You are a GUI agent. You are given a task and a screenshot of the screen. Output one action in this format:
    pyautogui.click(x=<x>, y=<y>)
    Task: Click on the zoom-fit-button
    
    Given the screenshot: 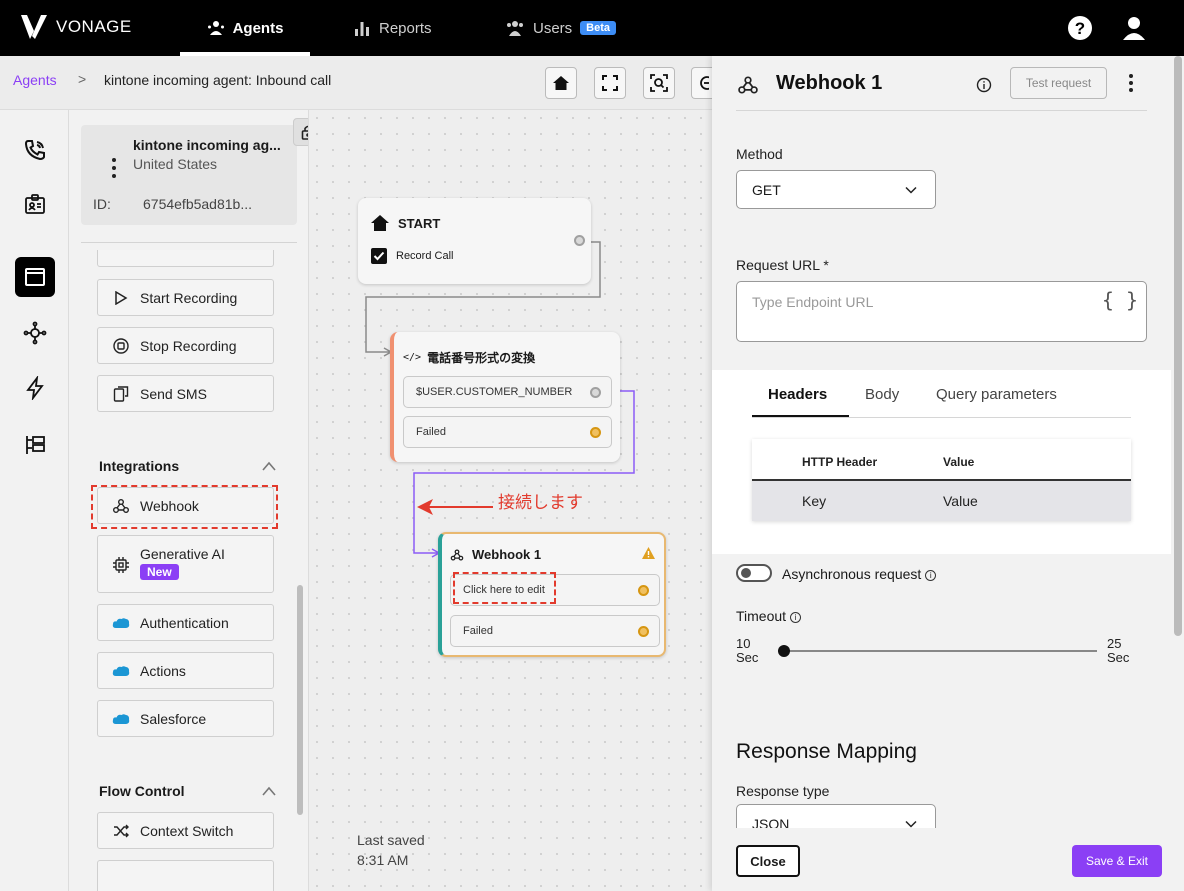 What is the action you would take?
    pyautogui.click(x=659, y=83)
    